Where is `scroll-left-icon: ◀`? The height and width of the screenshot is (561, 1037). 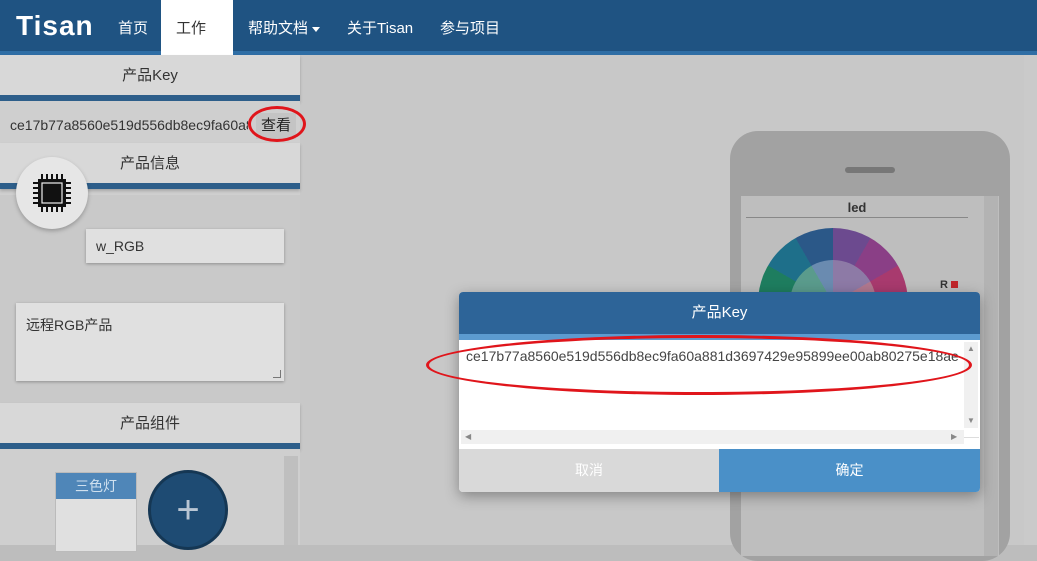 scroll-left-icon: ◀ is located at coordinates (468, 436).